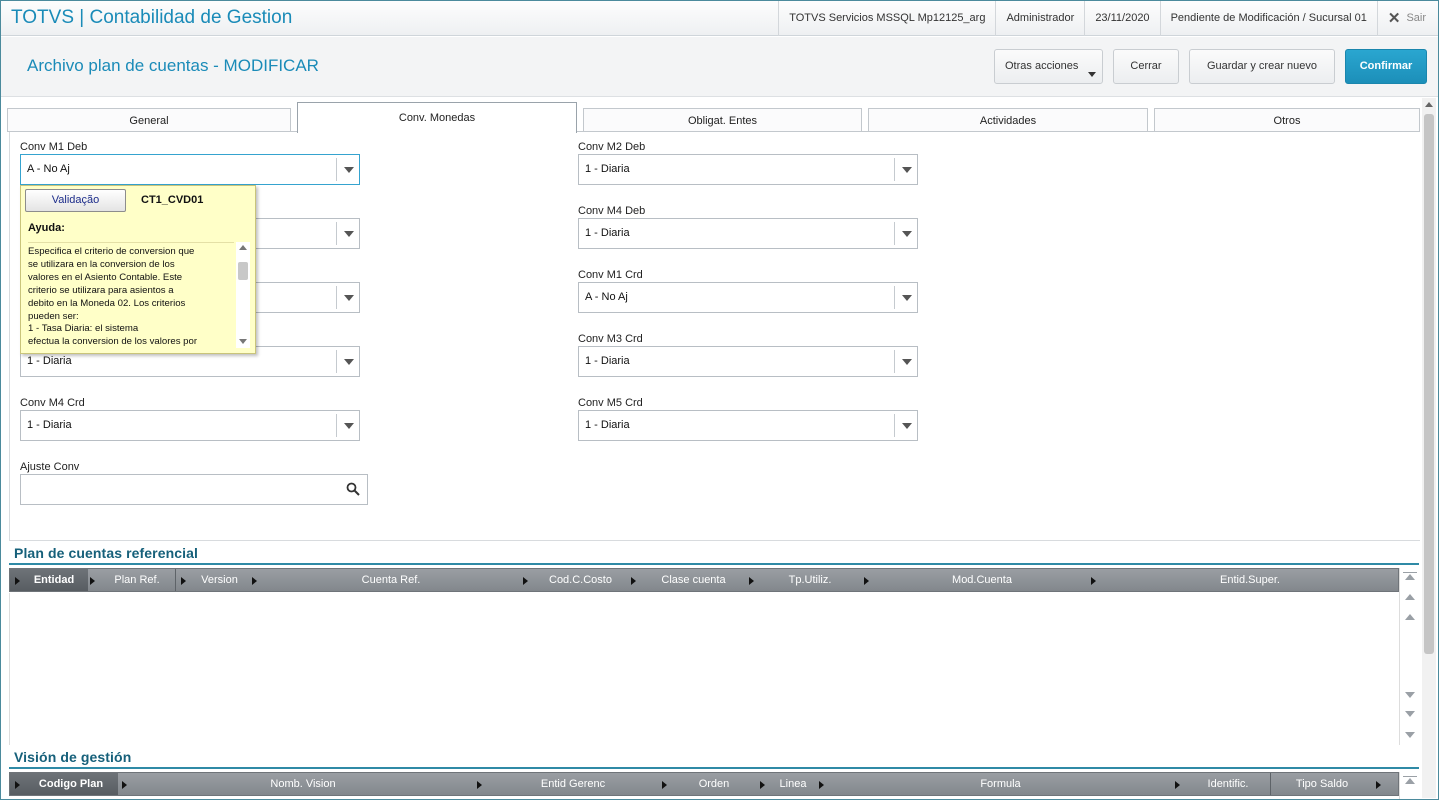 The height and width of the screenshot is (800, 1439). Describe the element at coordinates (580, 580) in the screenshot. I see `column-header-cod-c-costo: Cod.C.Costo` at that location.